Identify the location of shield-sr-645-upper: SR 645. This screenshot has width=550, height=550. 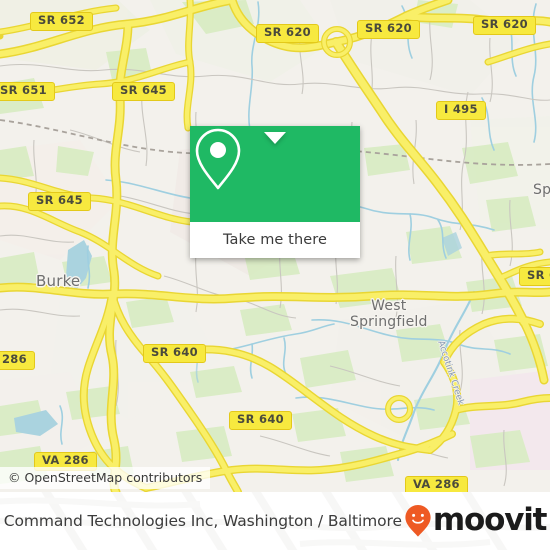
(143, 91).